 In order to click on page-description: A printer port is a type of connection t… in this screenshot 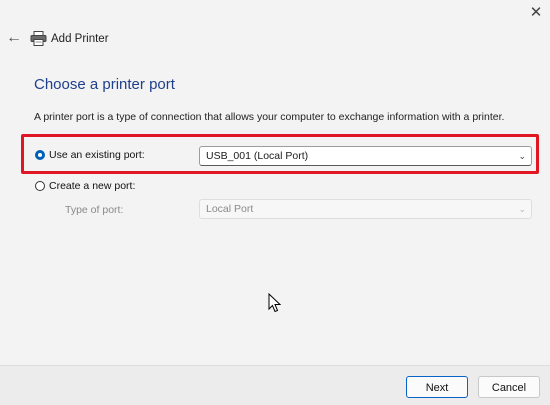, I will do `click(269, 117)`.